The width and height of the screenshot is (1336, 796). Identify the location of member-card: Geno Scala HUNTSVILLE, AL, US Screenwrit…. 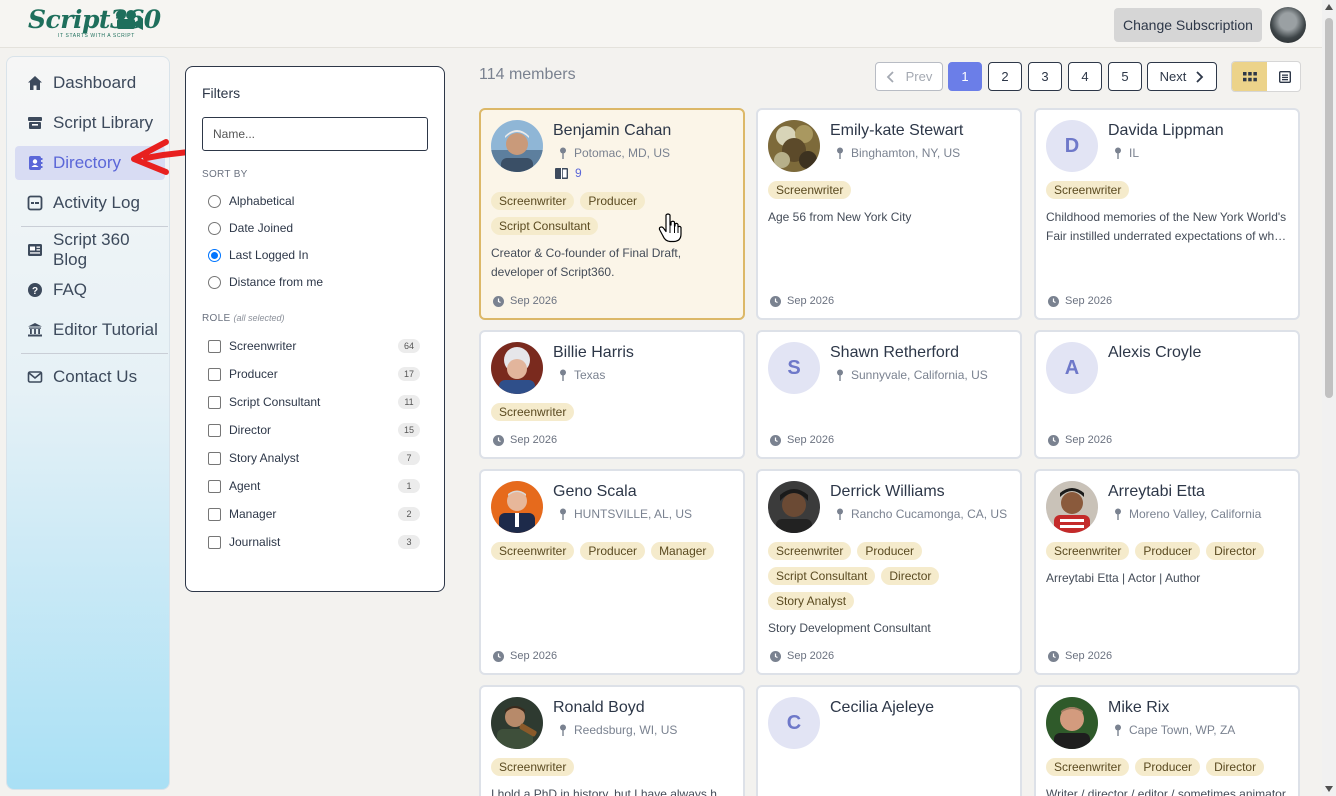
(612, 572).